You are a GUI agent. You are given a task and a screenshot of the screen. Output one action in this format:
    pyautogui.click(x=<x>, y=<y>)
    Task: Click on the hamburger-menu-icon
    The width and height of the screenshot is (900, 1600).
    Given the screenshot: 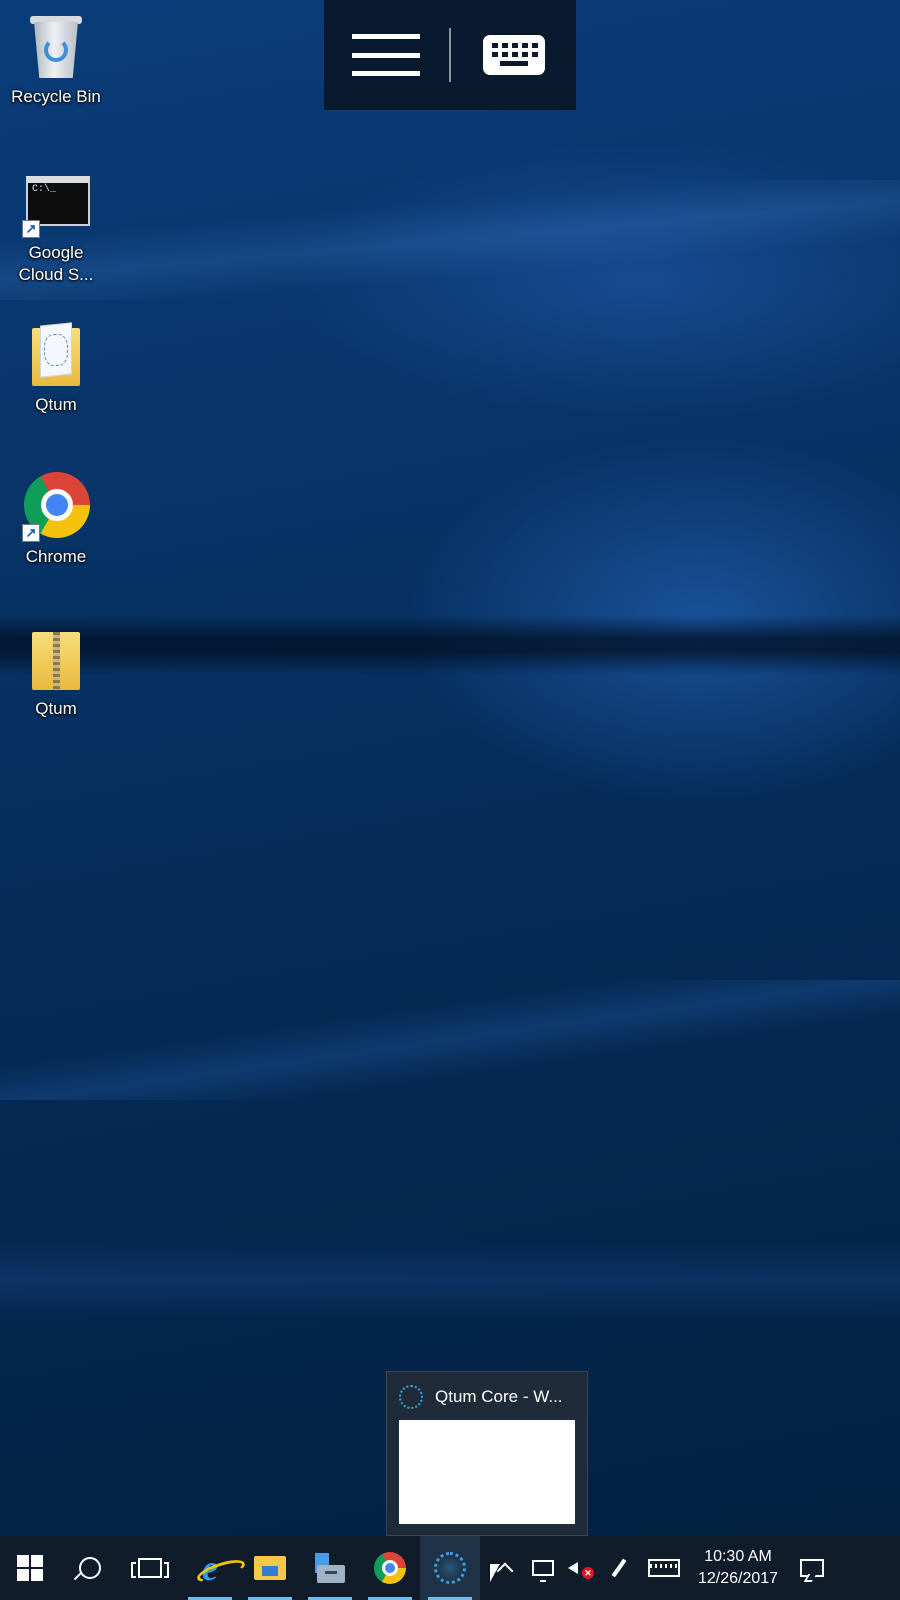 What is the action you would take?
    pyautogui.click(x=386, y=55)
    